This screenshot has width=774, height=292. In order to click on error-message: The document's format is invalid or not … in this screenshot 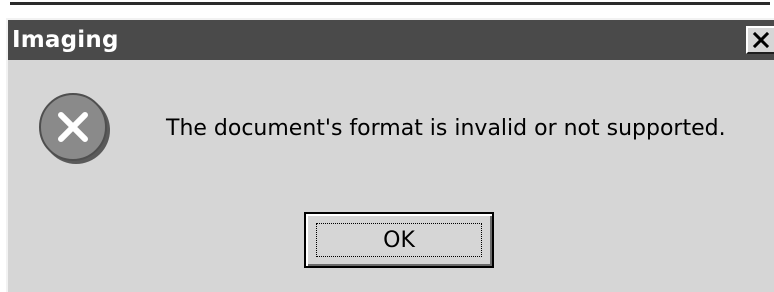, I will do `click(446, 128)`.